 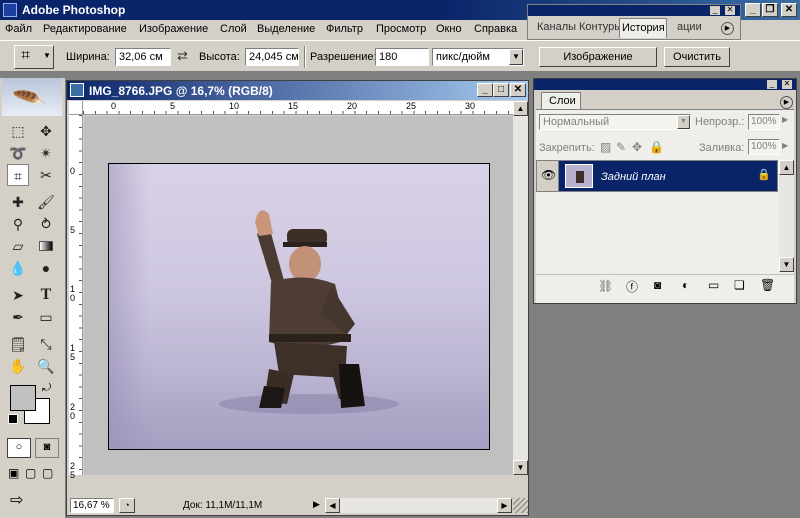 What do you see at coordinates (713, 285) in the screenshot?
I see `new-group-icon: ▭` at bounding box center [713, 285].